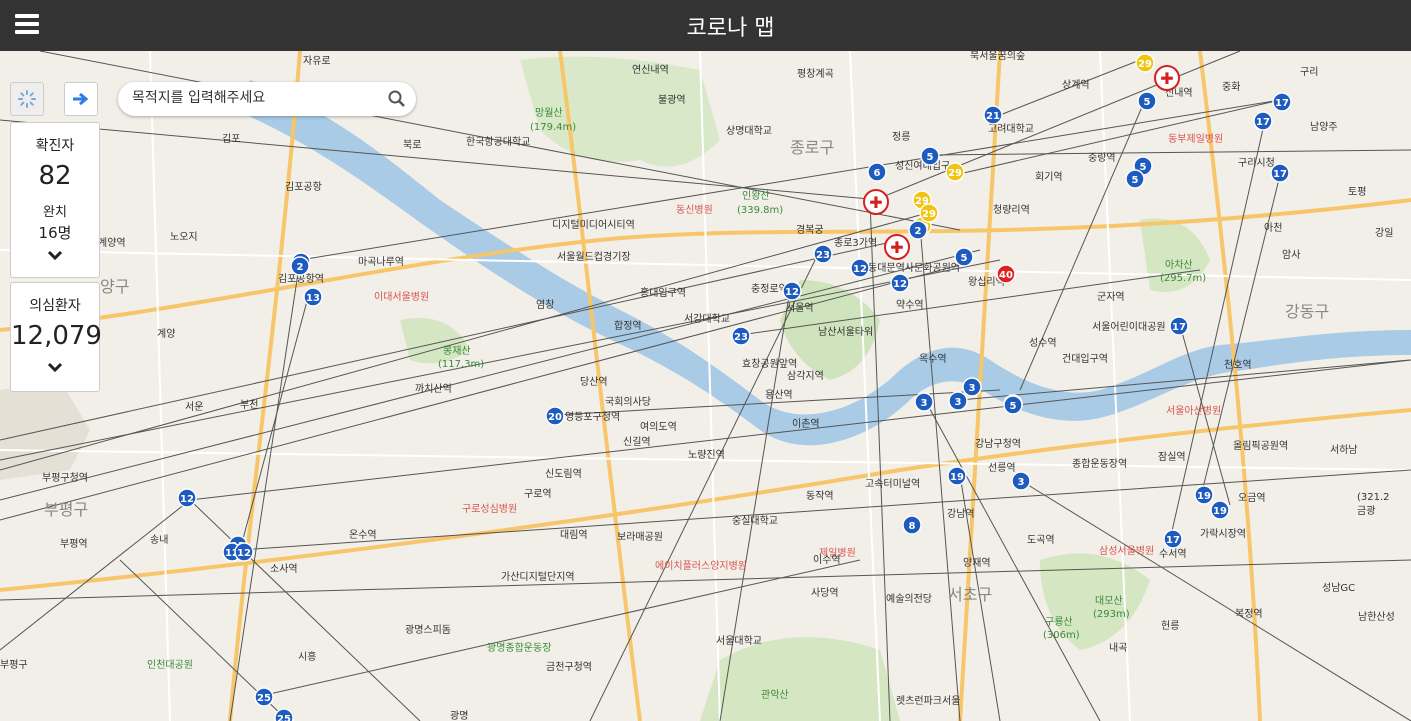  I want to click on patient-marker: 8, so click(912, 525).